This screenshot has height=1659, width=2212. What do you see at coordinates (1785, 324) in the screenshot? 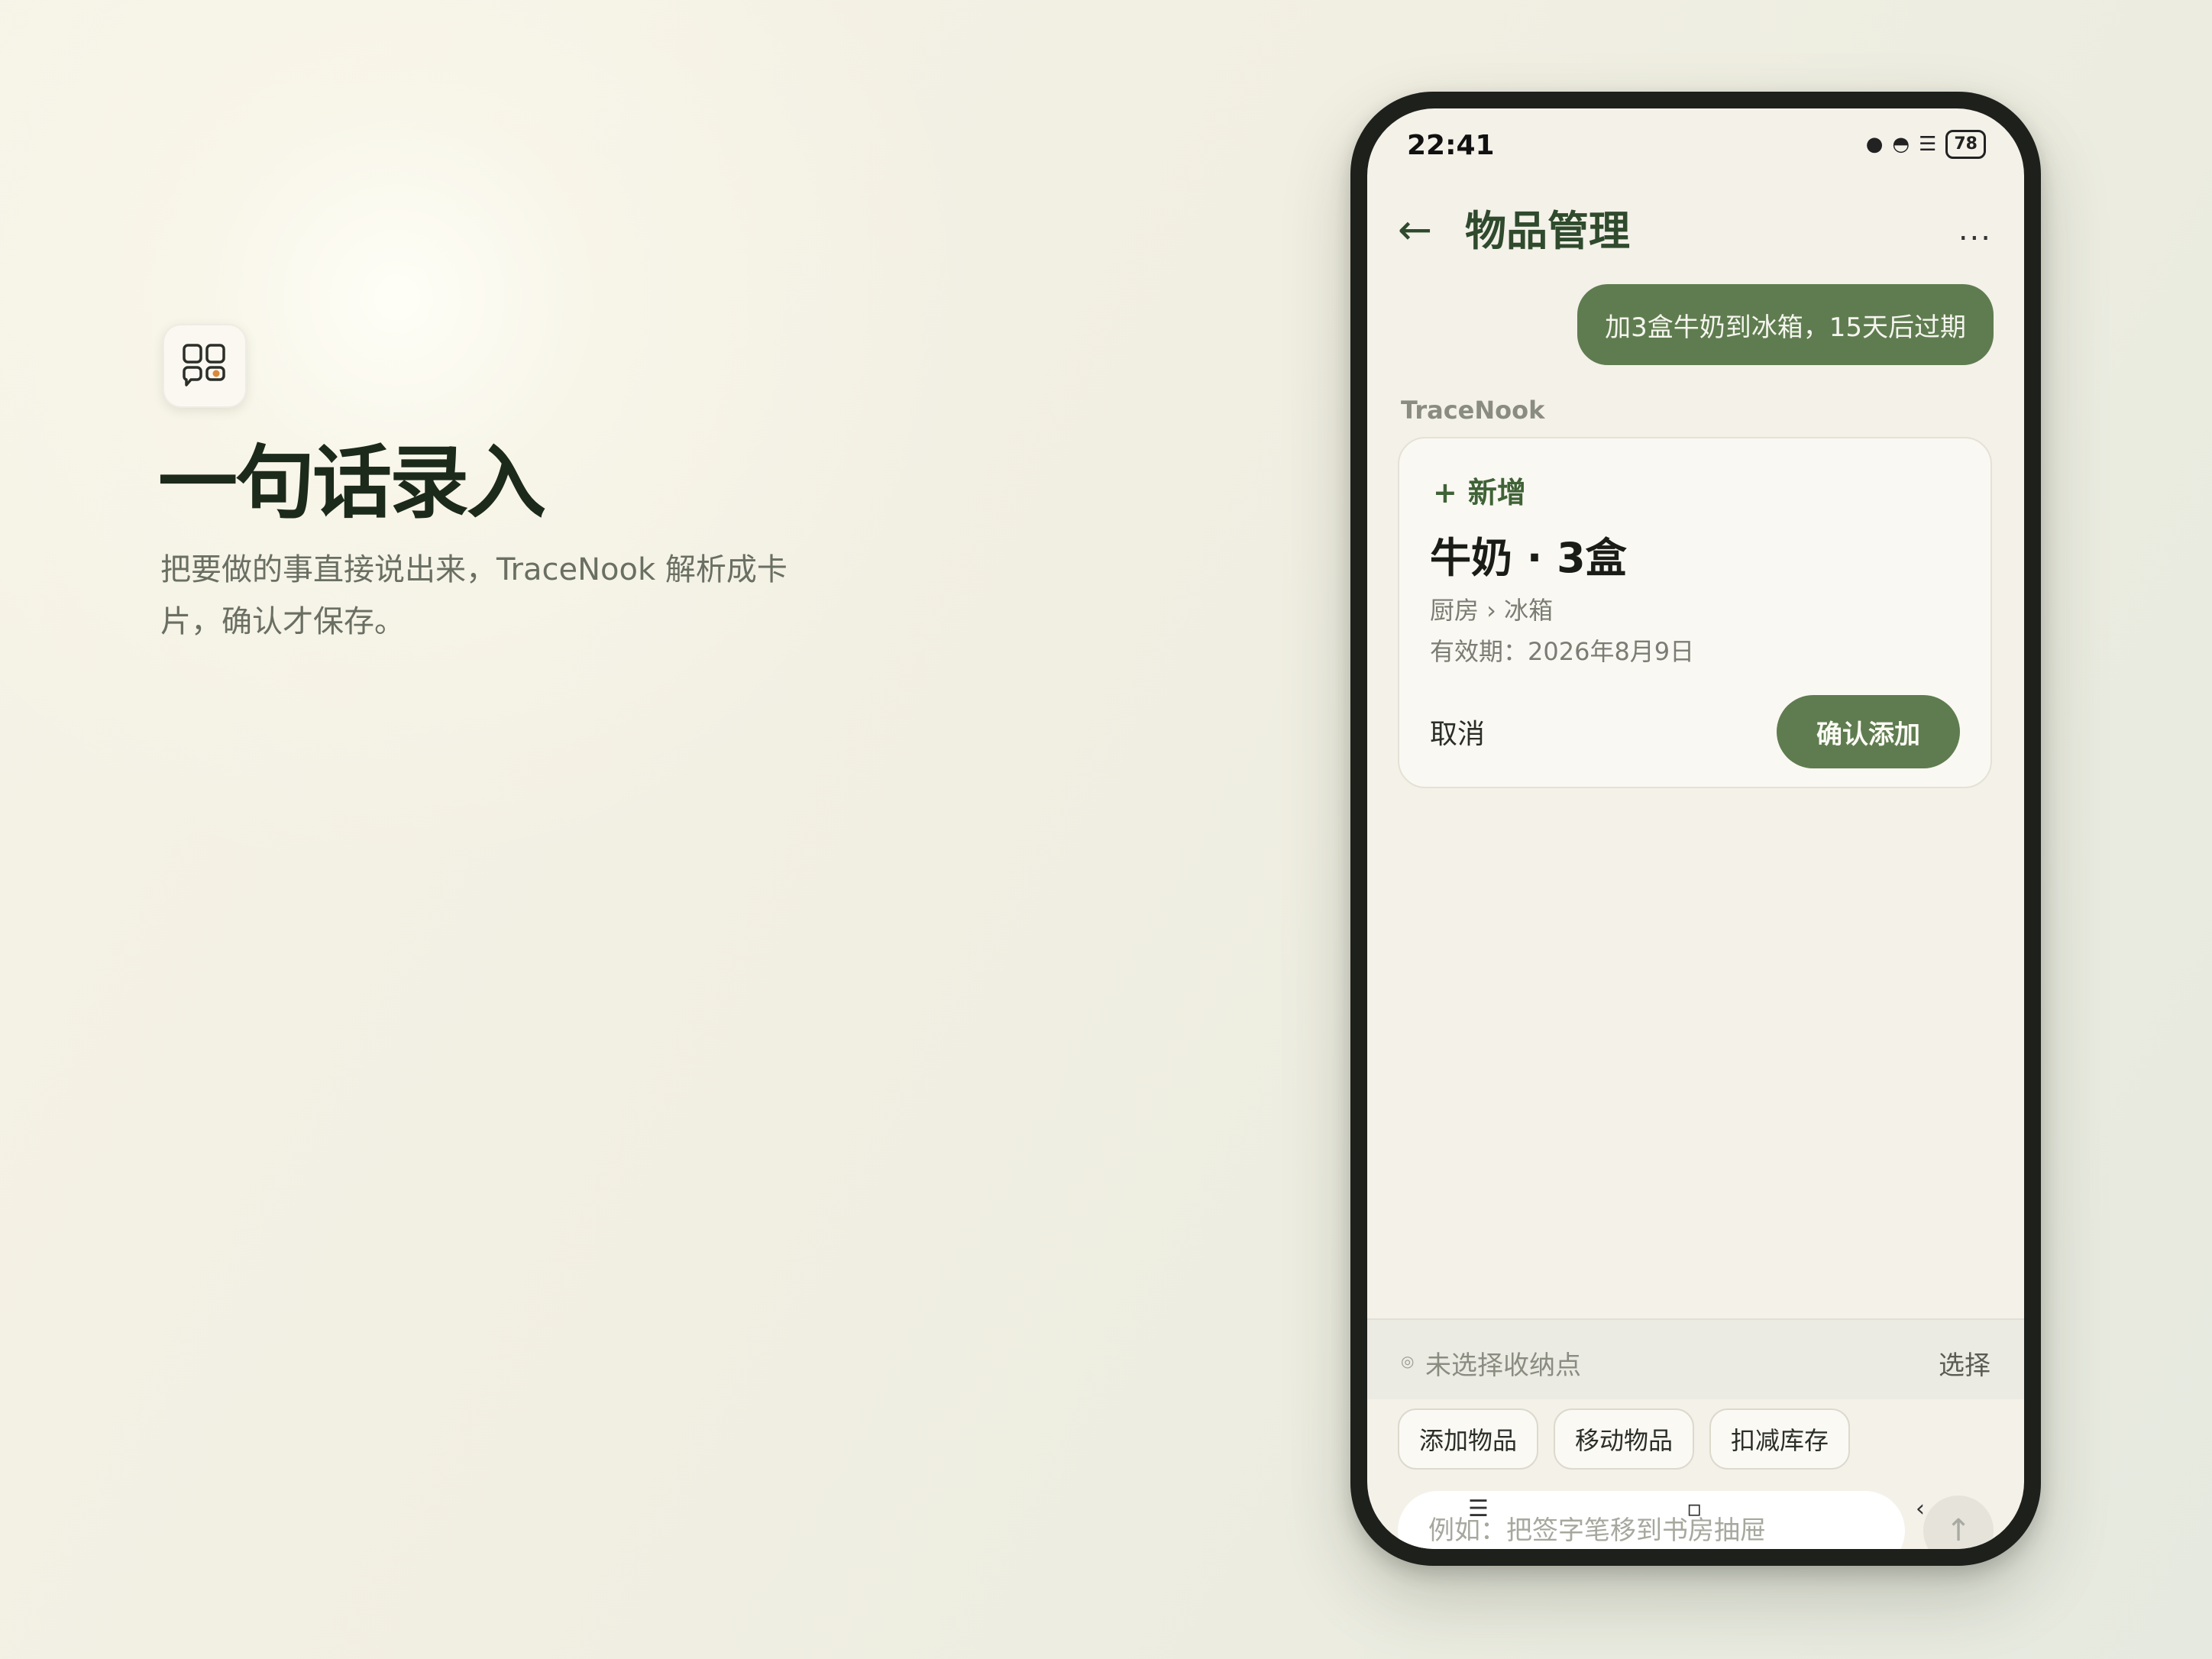
I see `user-message-bubble: 加3盒牛奶到冰箱，15天后过期` at bounding box center [1785, 324].